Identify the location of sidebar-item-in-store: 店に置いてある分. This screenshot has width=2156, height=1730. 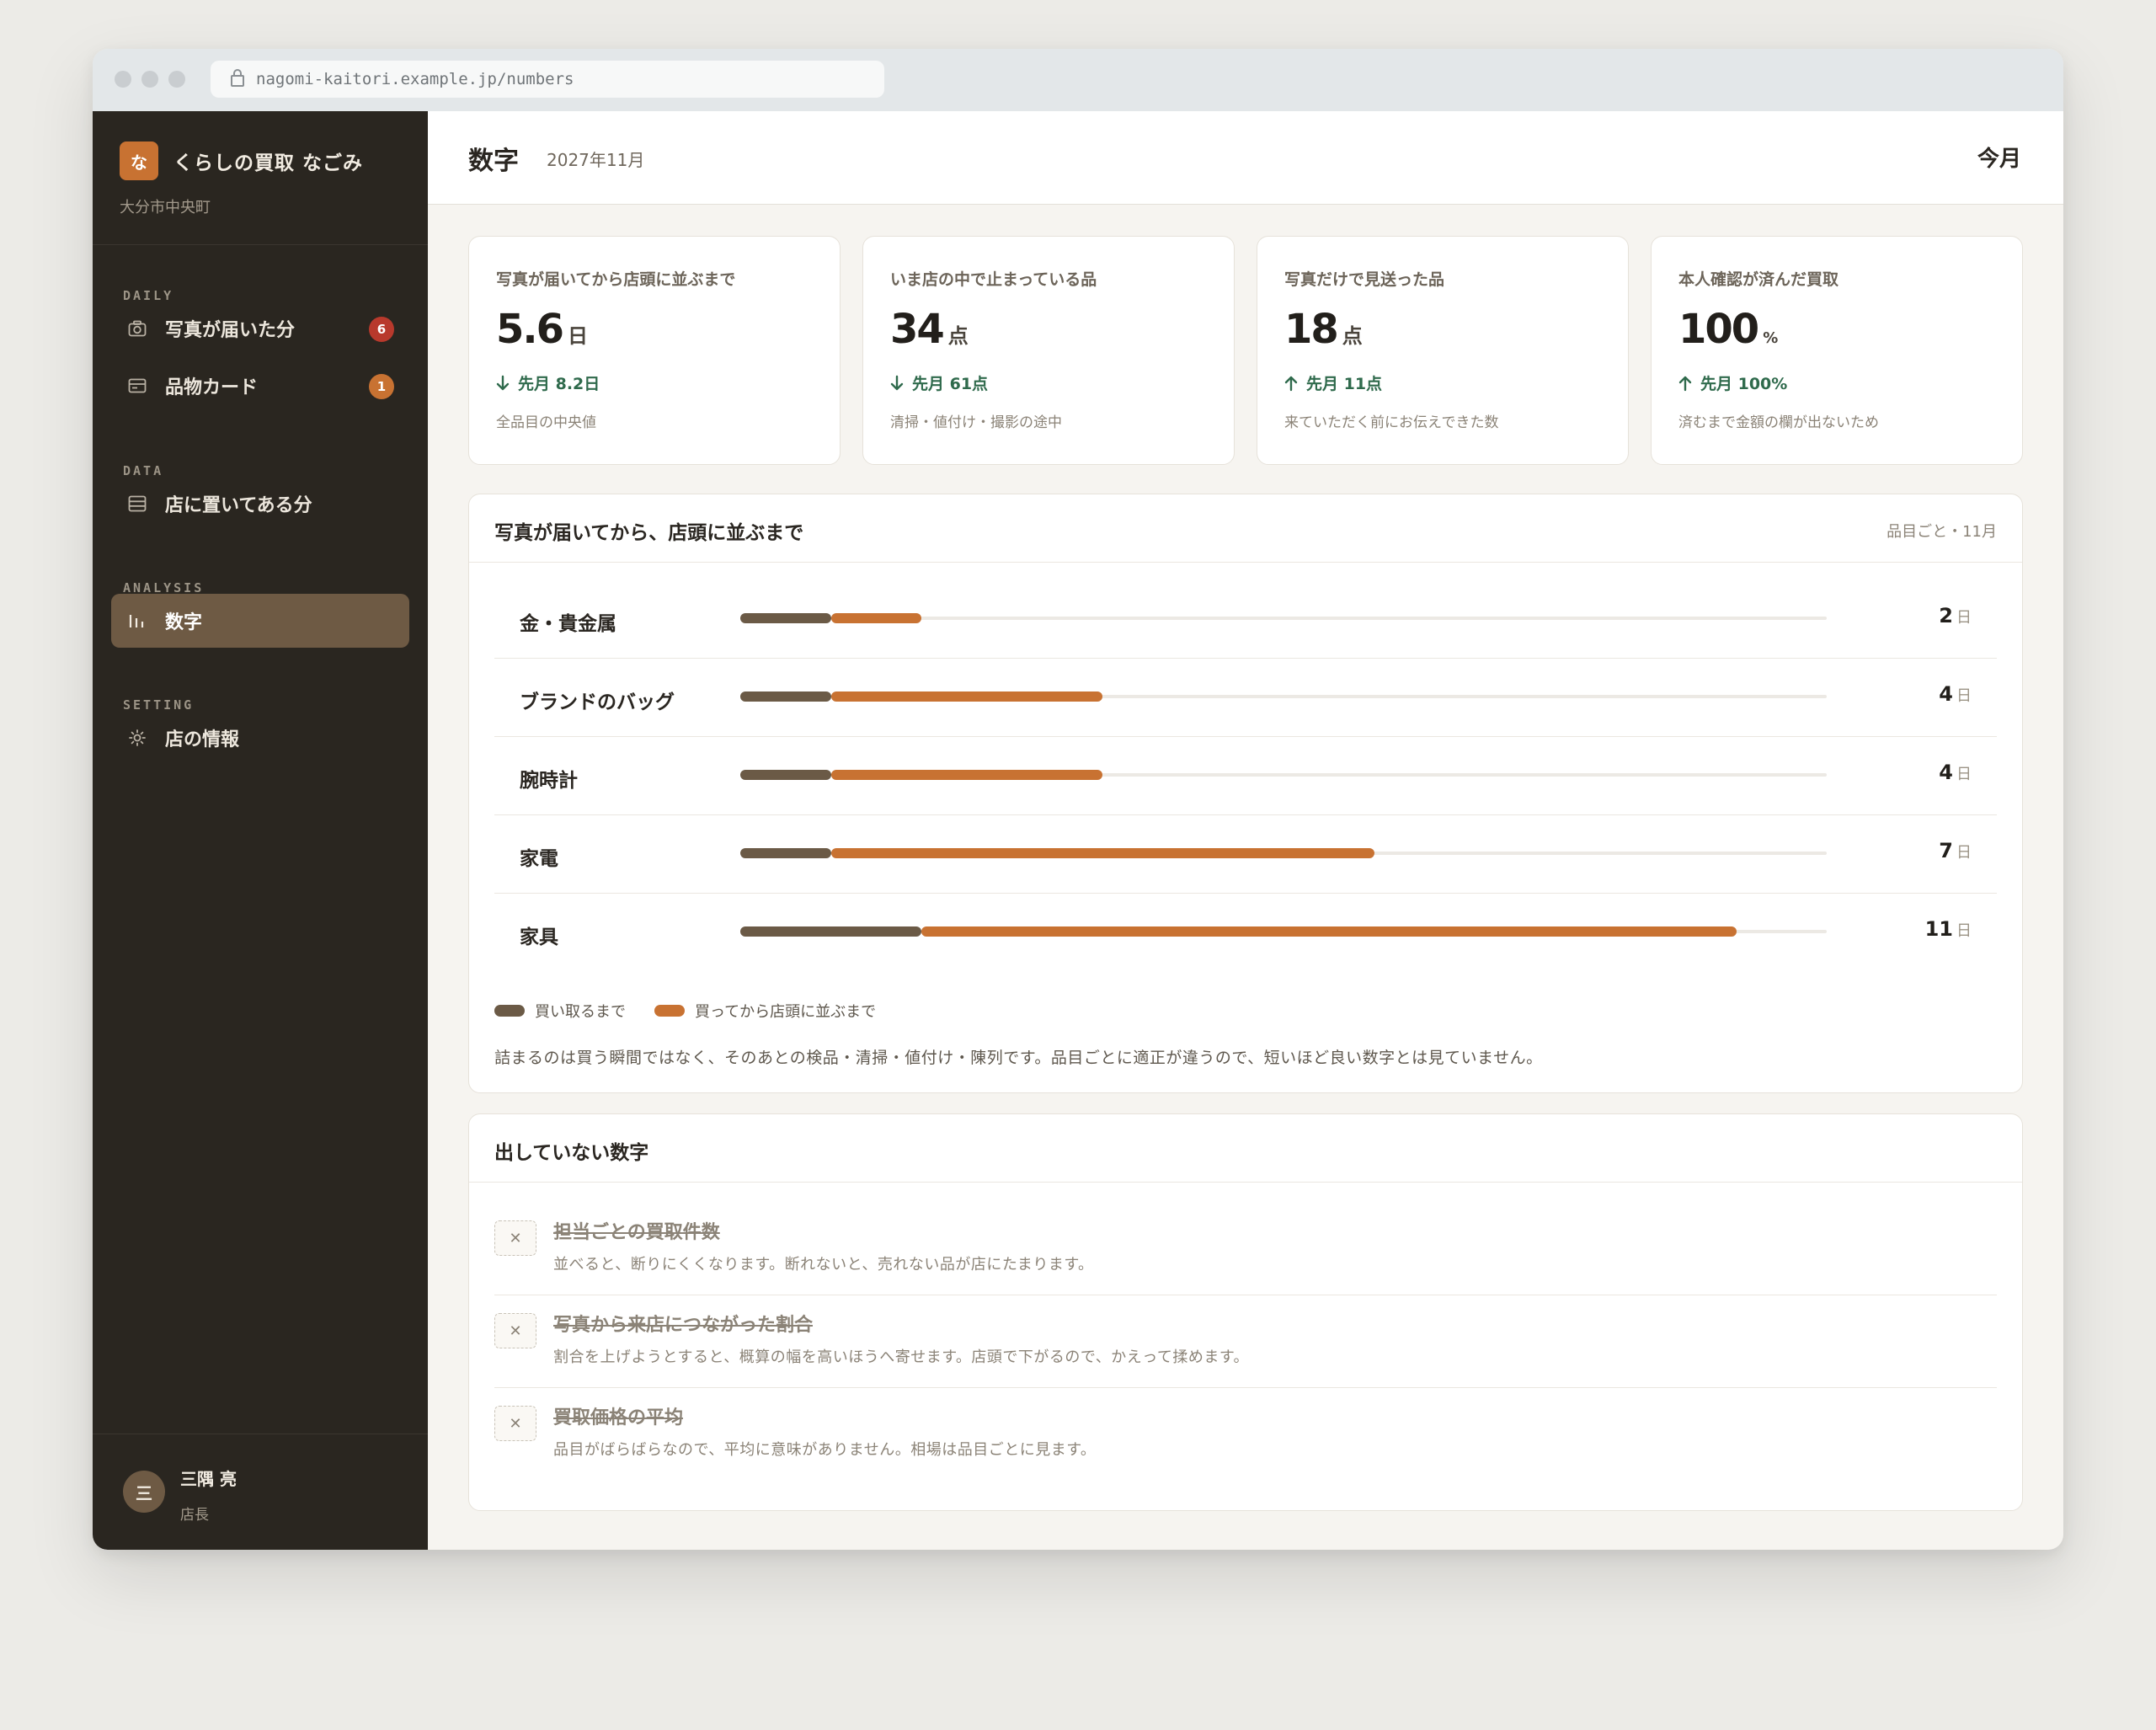
(260, 504).